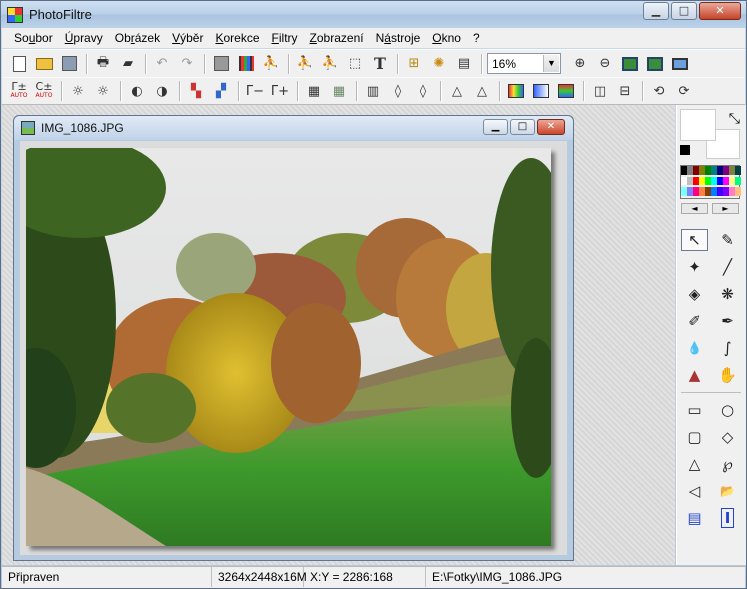 This screenshot has height=589, width=747. I want to click on magic-wand-tool: ✦, so click(694, 267).